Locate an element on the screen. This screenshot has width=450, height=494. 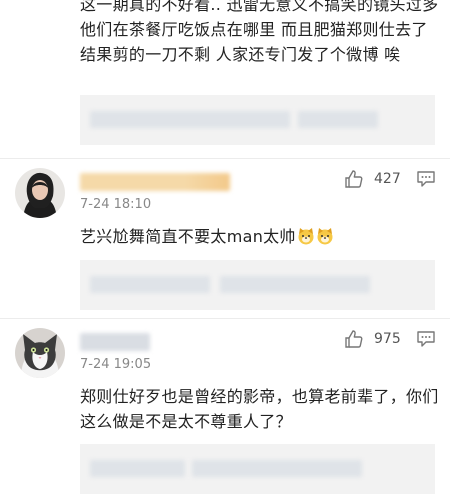
comment-text: 艺兴尬舞简直不要太man太帅 is located at coordinates (261, 236).